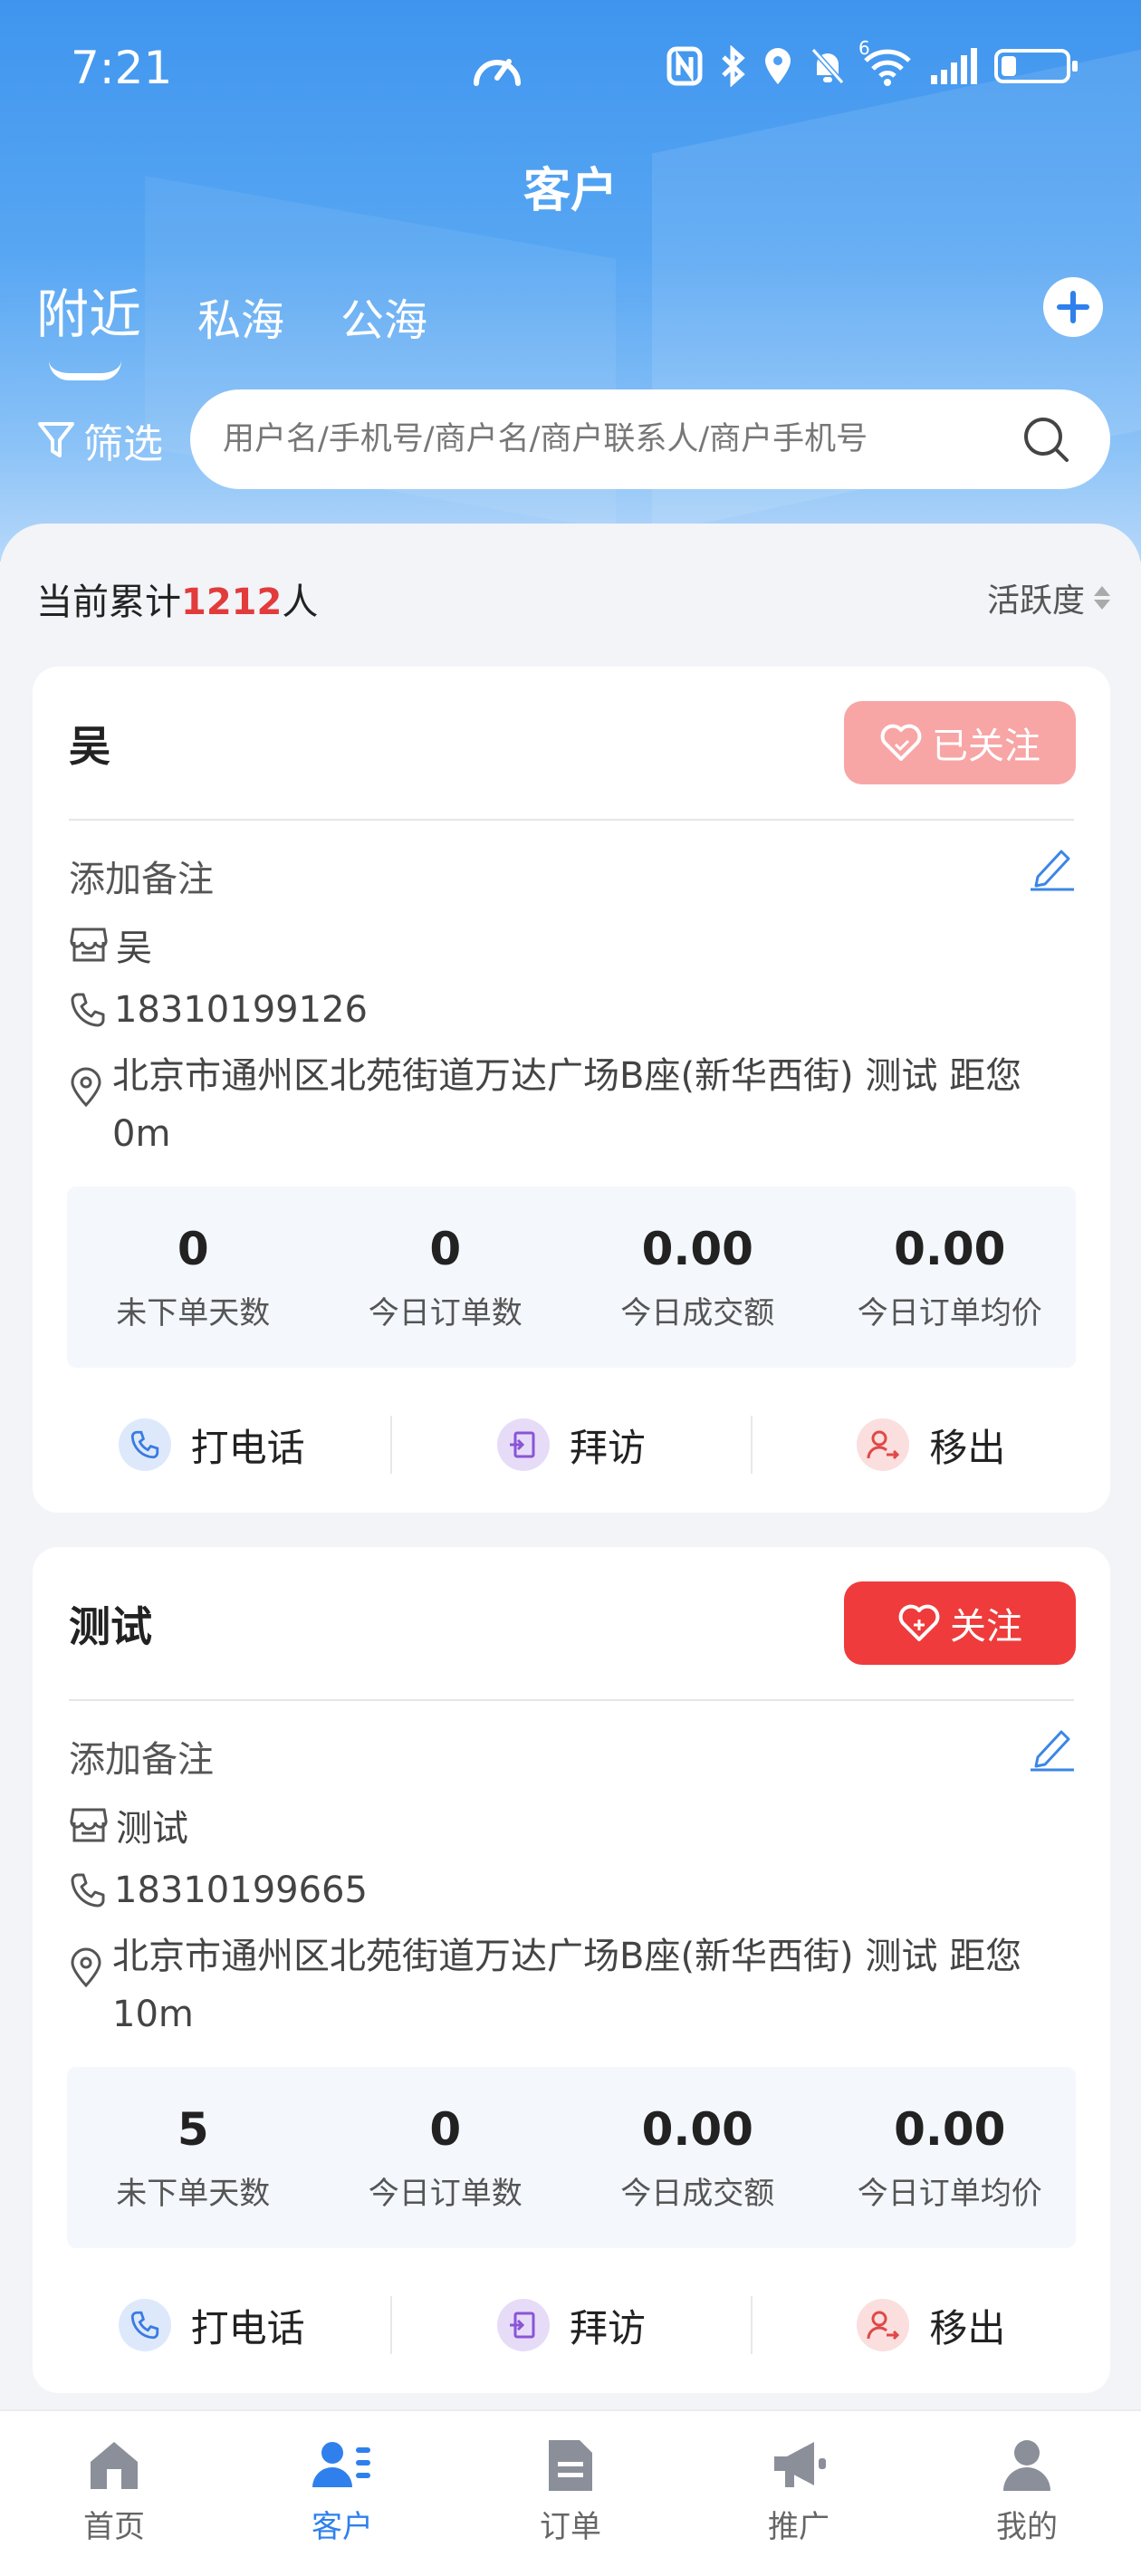  What do you see at coordinates (800, 2464) in the screenshot?
I see `megaphone-icon` at bounding box center [800, 2464].